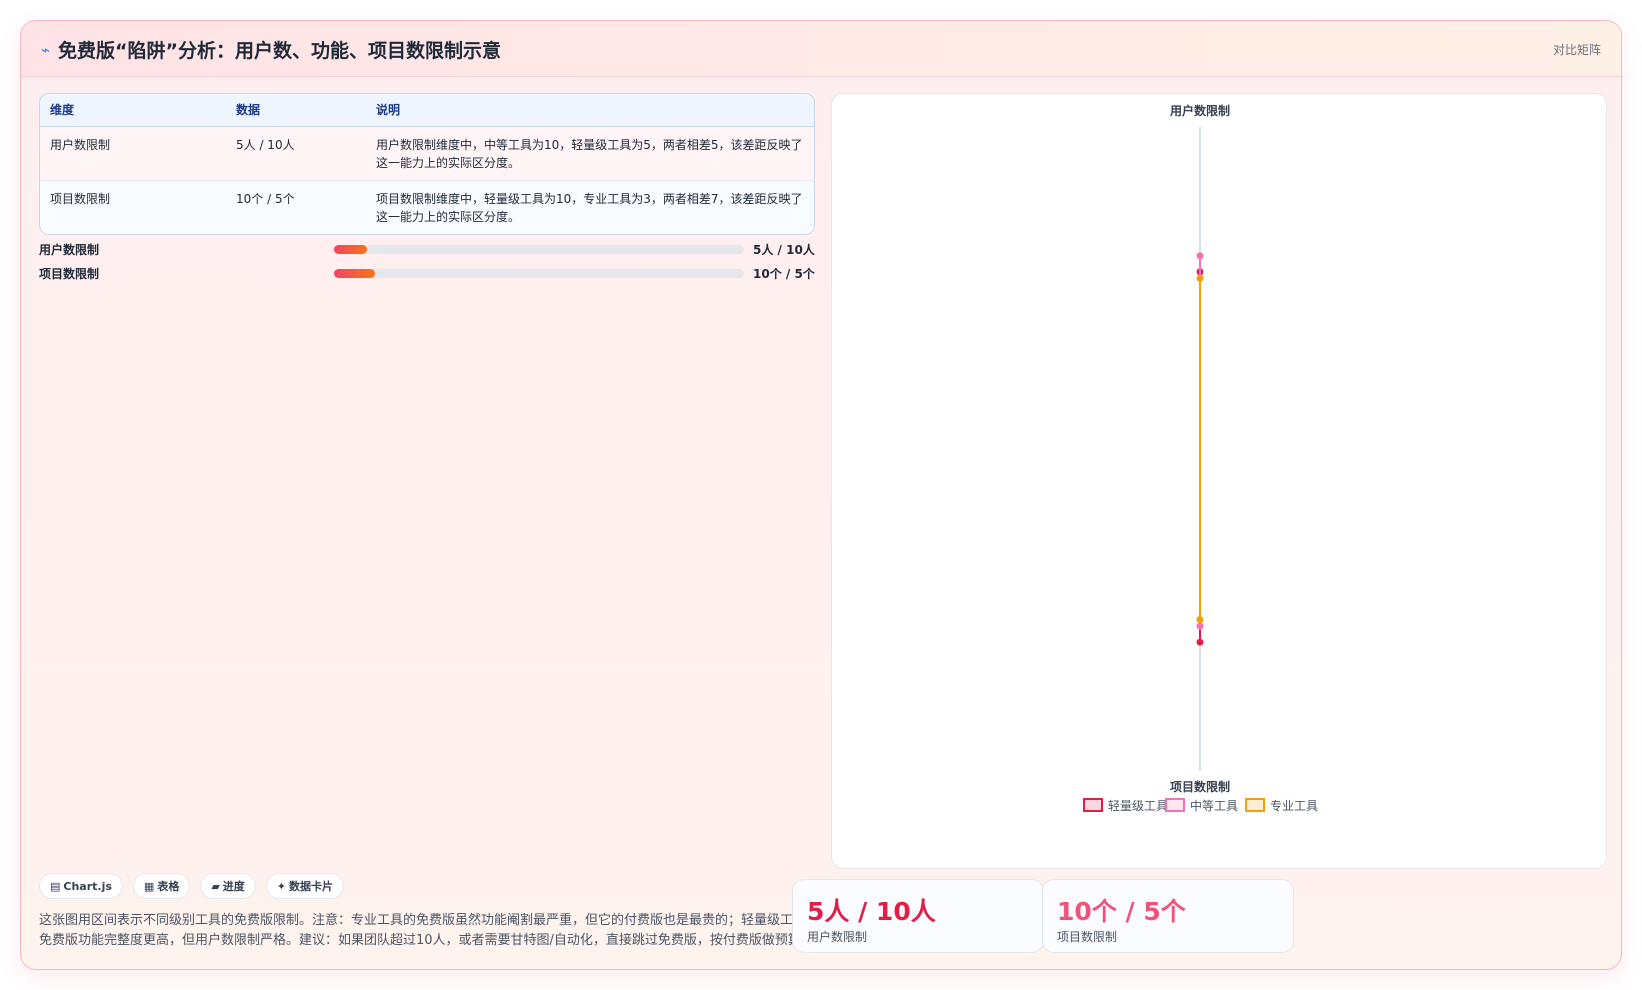  Describe the element at coordinates (1214, 805) in the screenshot. I see `legend-label: 中等工具` at that location.